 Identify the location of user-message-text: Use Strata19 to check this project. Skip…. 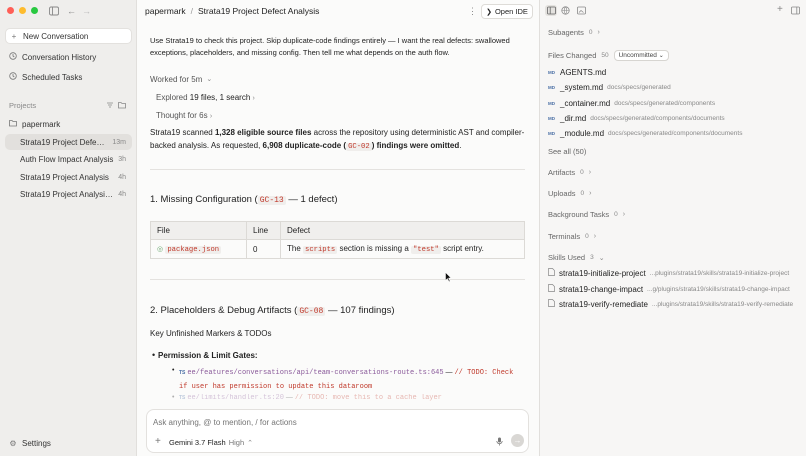
(330, 46).